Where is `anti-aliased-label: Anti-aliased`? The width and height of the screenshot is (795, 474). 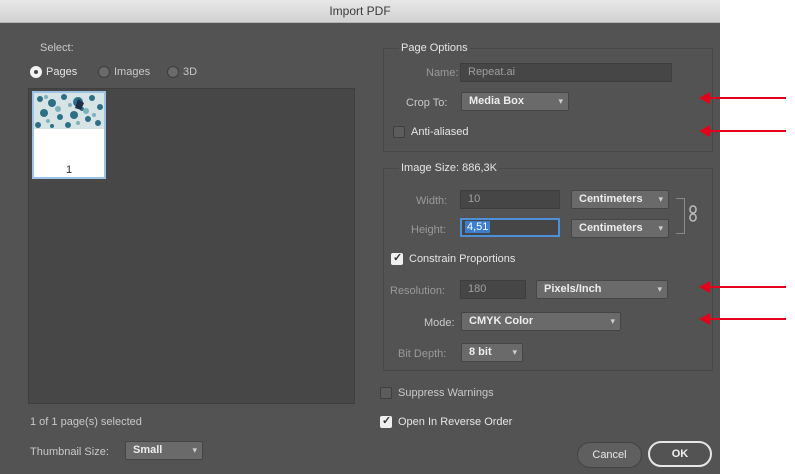 anti-aliased-label: Anti-aliased is located at coordinates (439, 132).